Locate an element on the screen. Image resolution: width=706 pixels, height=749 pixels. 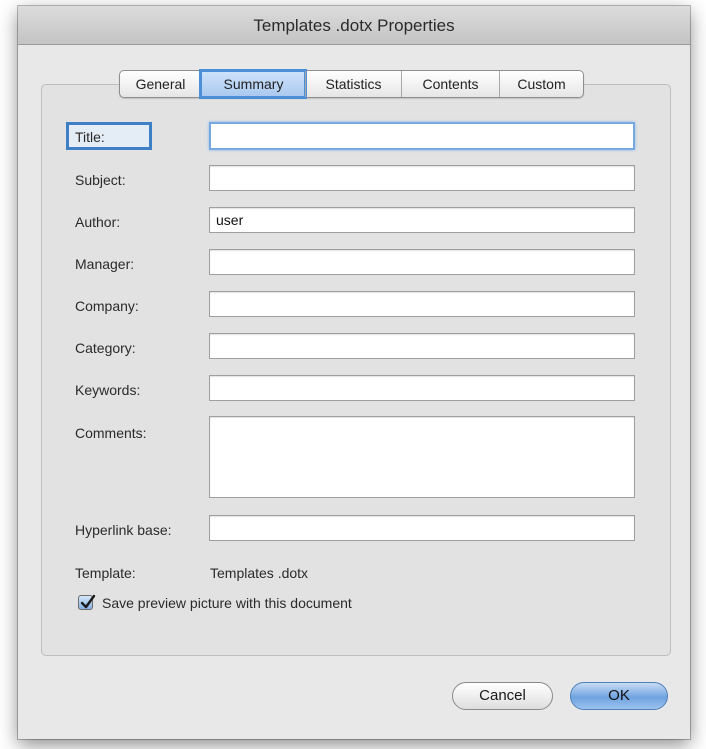
save-preview-label: Save preview picture with this document is located at coordinates (227, 603).